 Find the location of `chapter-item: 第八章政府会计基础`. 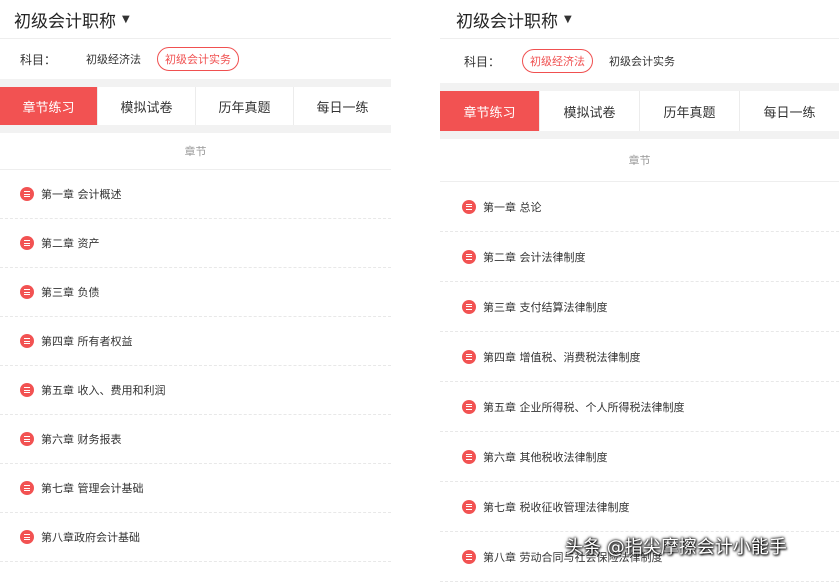

chapter-item: 第八章政府会计基础 is located at coordinates (195, 537).